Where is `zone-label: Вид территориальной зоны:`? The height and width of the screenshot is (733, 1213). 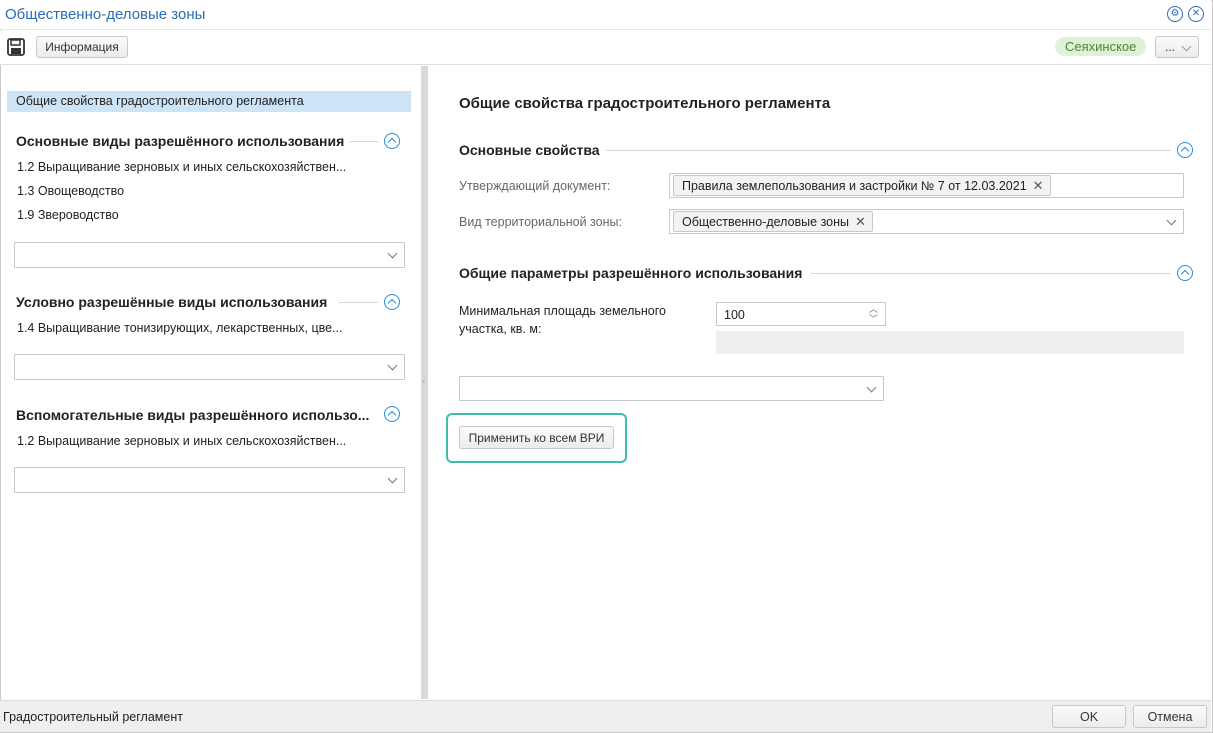
zone-label: Вид территориальной зоны: is located at coordinates (540, 222).